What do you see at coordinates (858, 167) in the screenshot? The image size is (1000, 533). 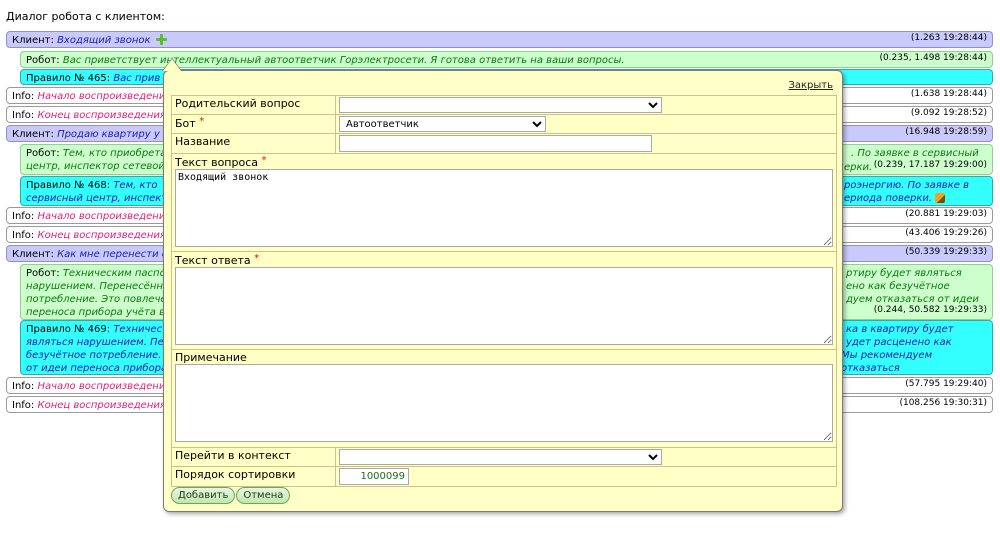 I see `row-text-fragment: ерки.` at bounding box center [858, 167].